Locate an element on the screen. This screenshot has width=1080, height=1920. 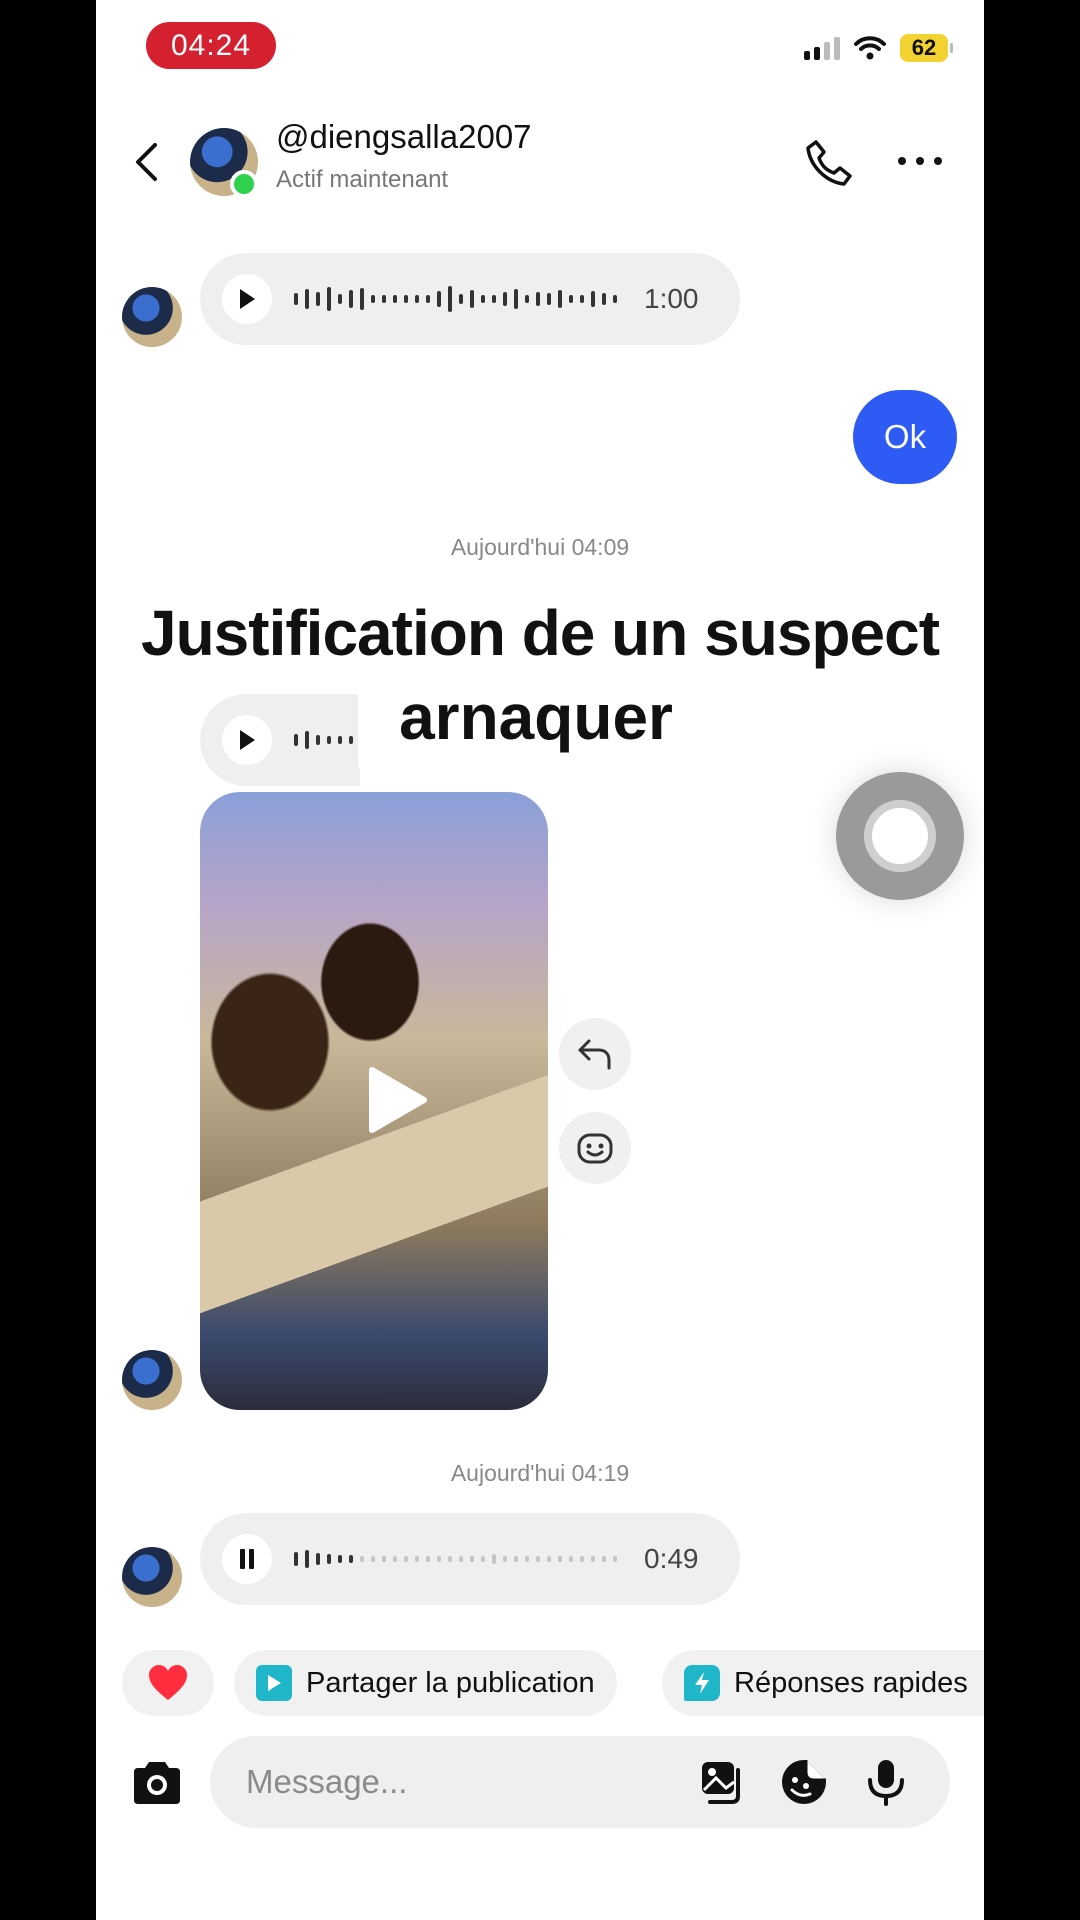
phone-icon is located at coordinates (829, 163).